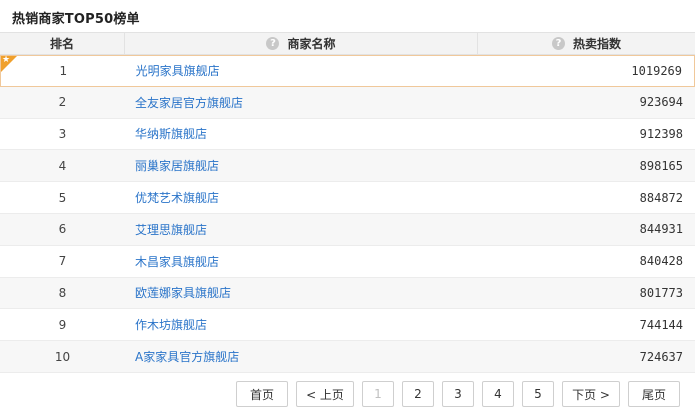 This screenshot has width=695, height=410. Describe the element at coordinates (62, 133) in the screenshot. I see `rank-cell: 3` at that location.